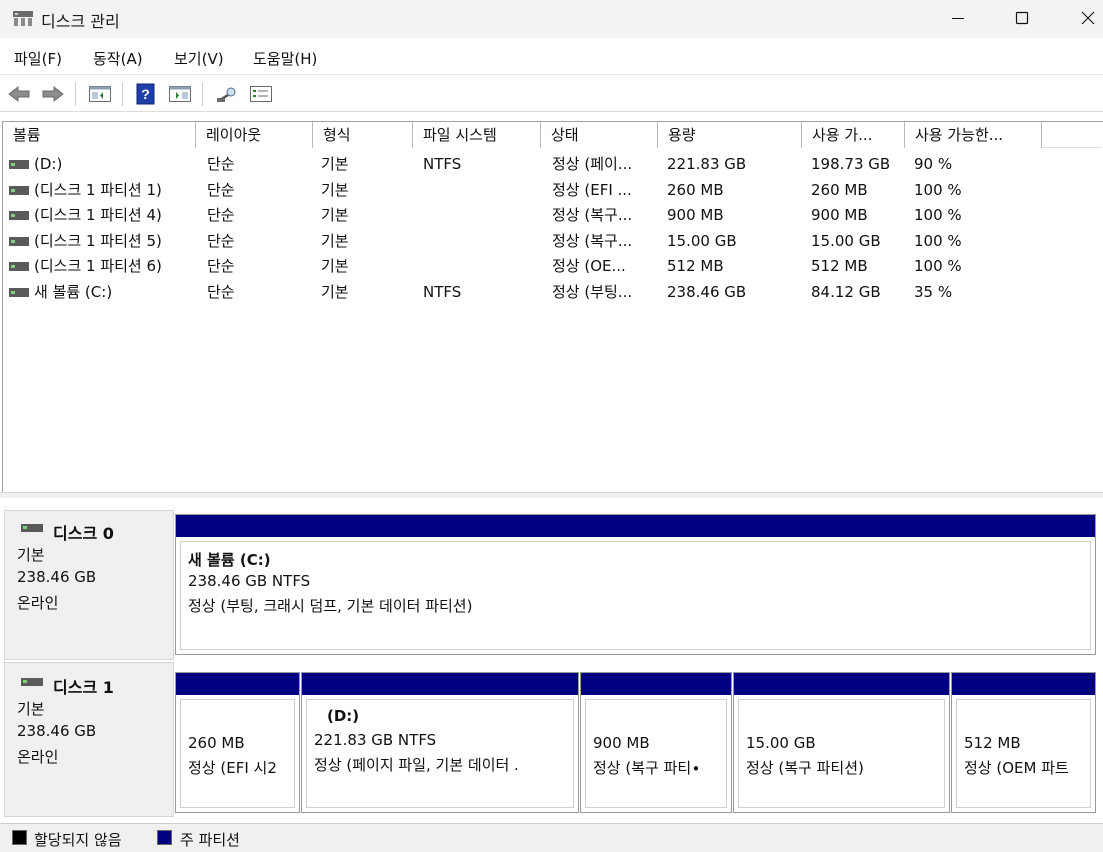 The width and height of the screenshot is (1103, 852). Describe the element at coordinates (647, 768) in the screenshot. I see `partition-status: 정상 (복구 파티∙` at that location.